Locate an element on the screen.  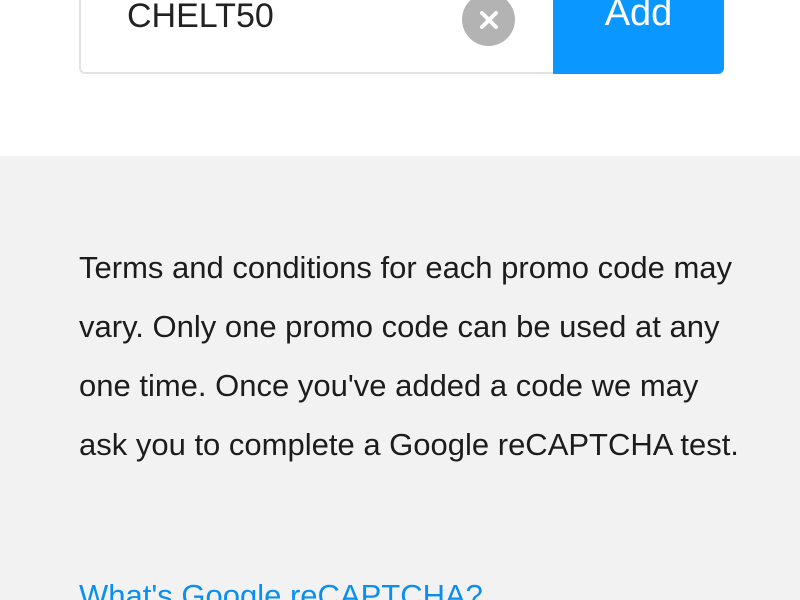
clear-input-button is located at coordinates (488, 23).